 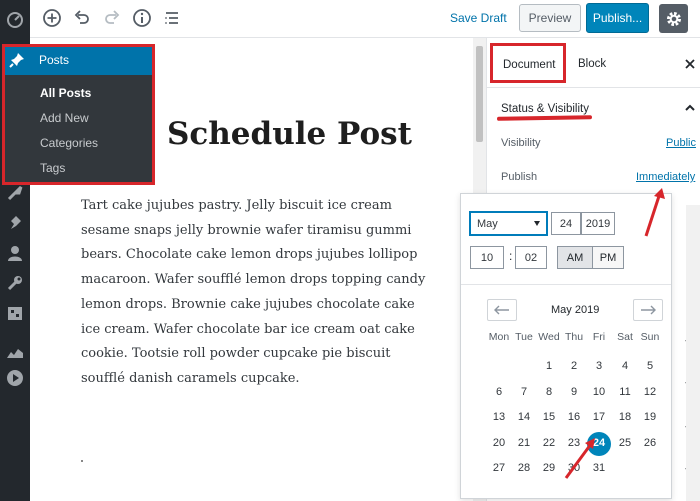 What do you see at coordinates (593, 87) in the screenshot?
I see `tabs-divider` at bounding box center [593, 87].